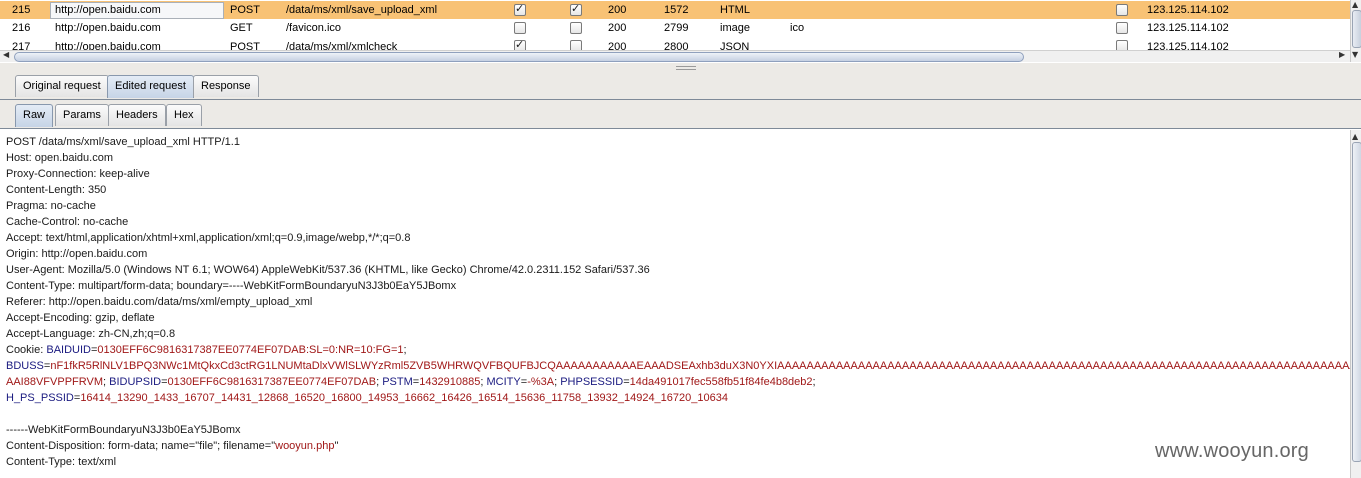  I want to click on cookie-key: H_PS_PSSID, so click(40, 398).